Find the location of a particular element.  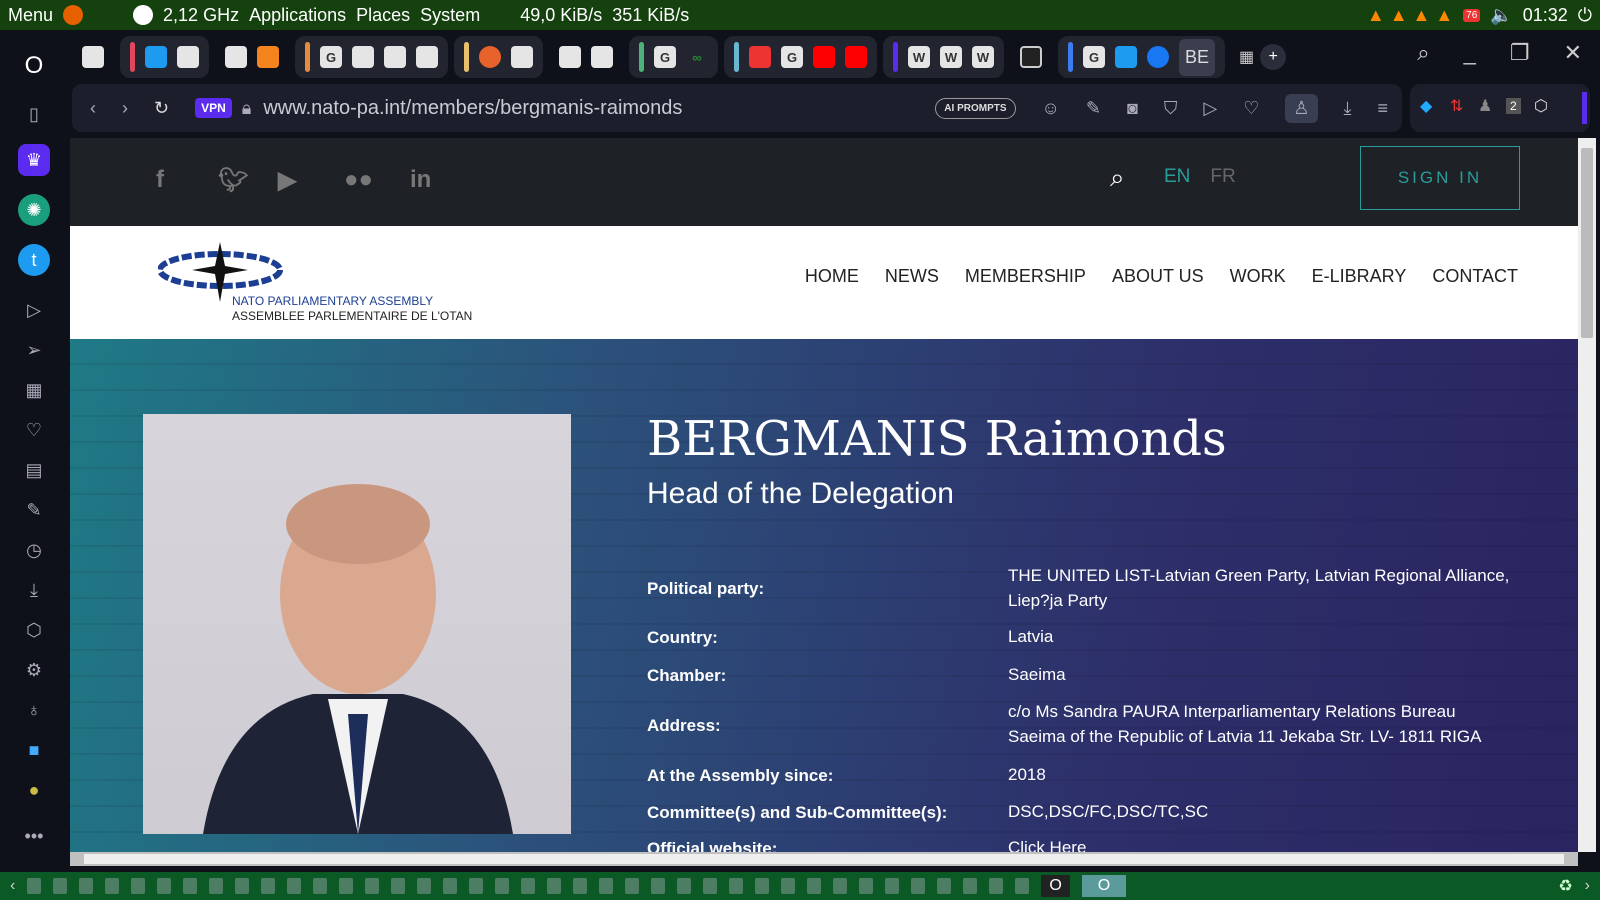

extension-icon: ⇅ is located at coordinates (1456, 106).